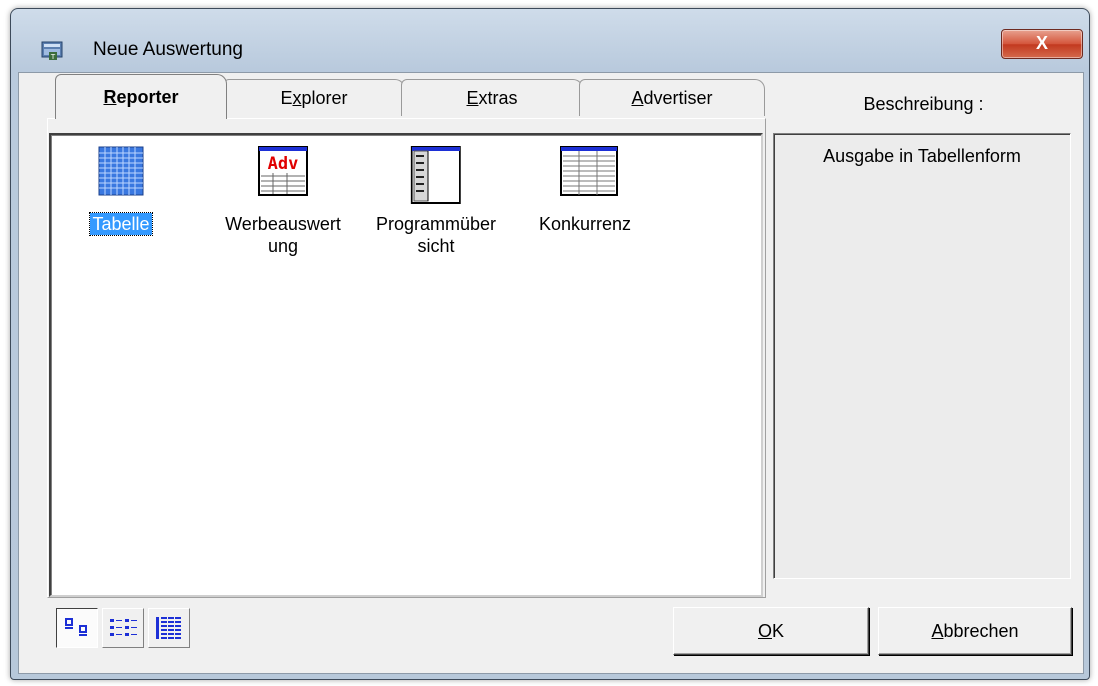  I want to click on close-button: X, so click(1042, 44).